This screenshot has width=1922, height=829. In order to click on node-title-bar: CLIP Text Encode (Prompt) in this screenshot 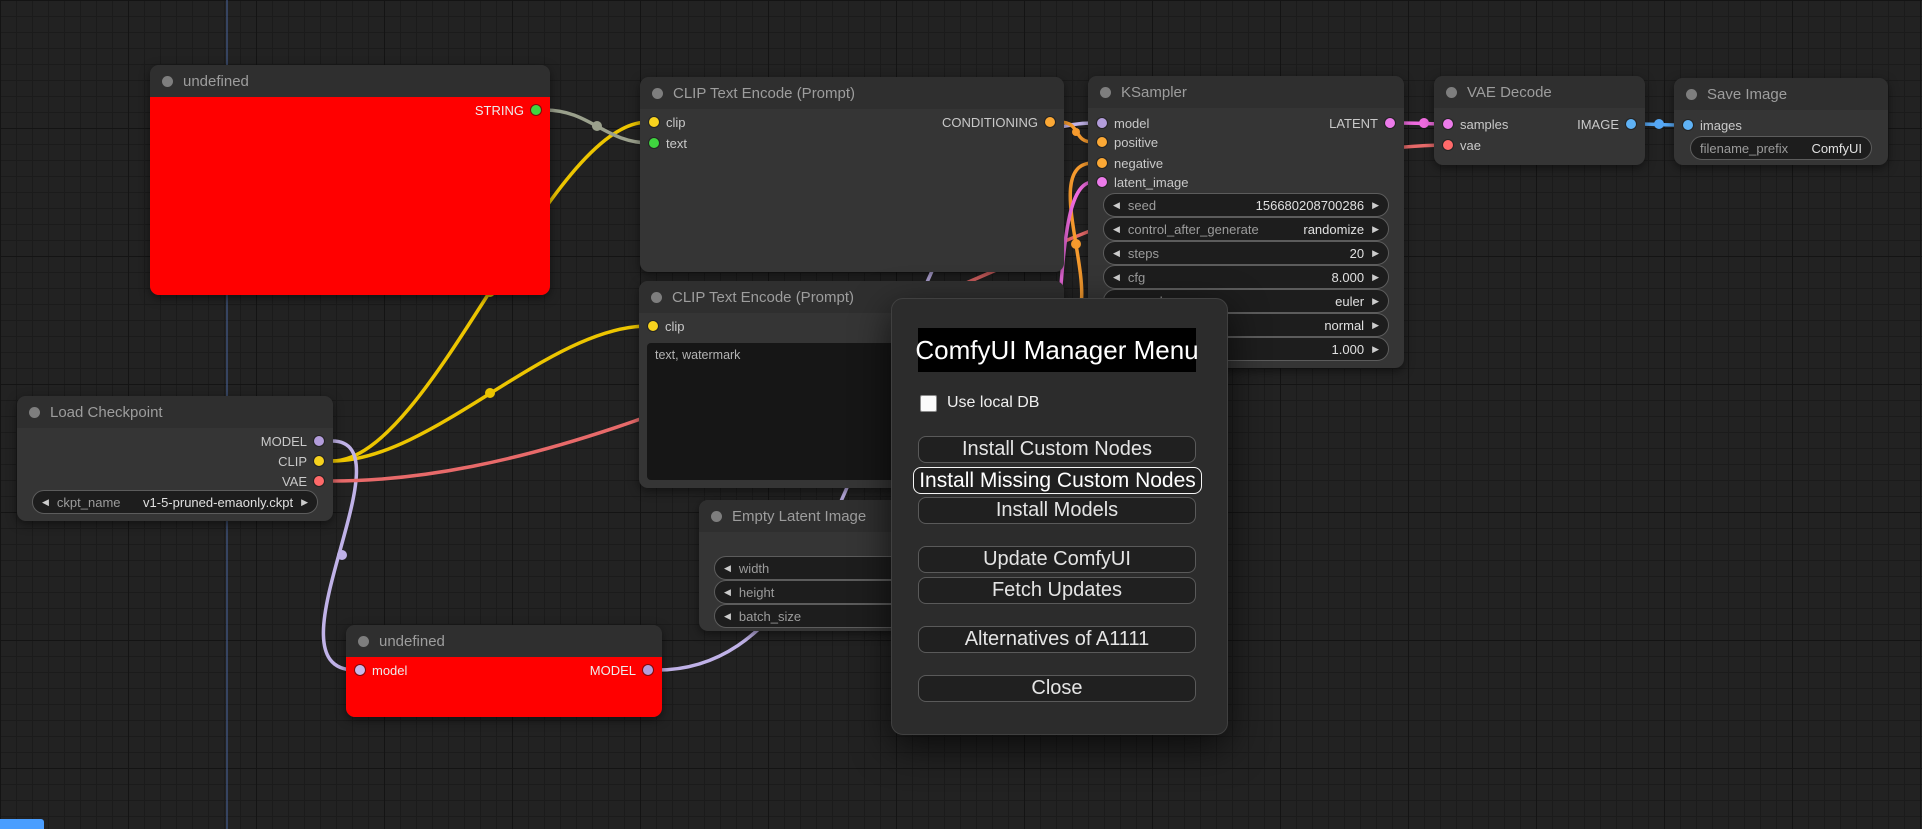, I will do `click(852, 93)`.